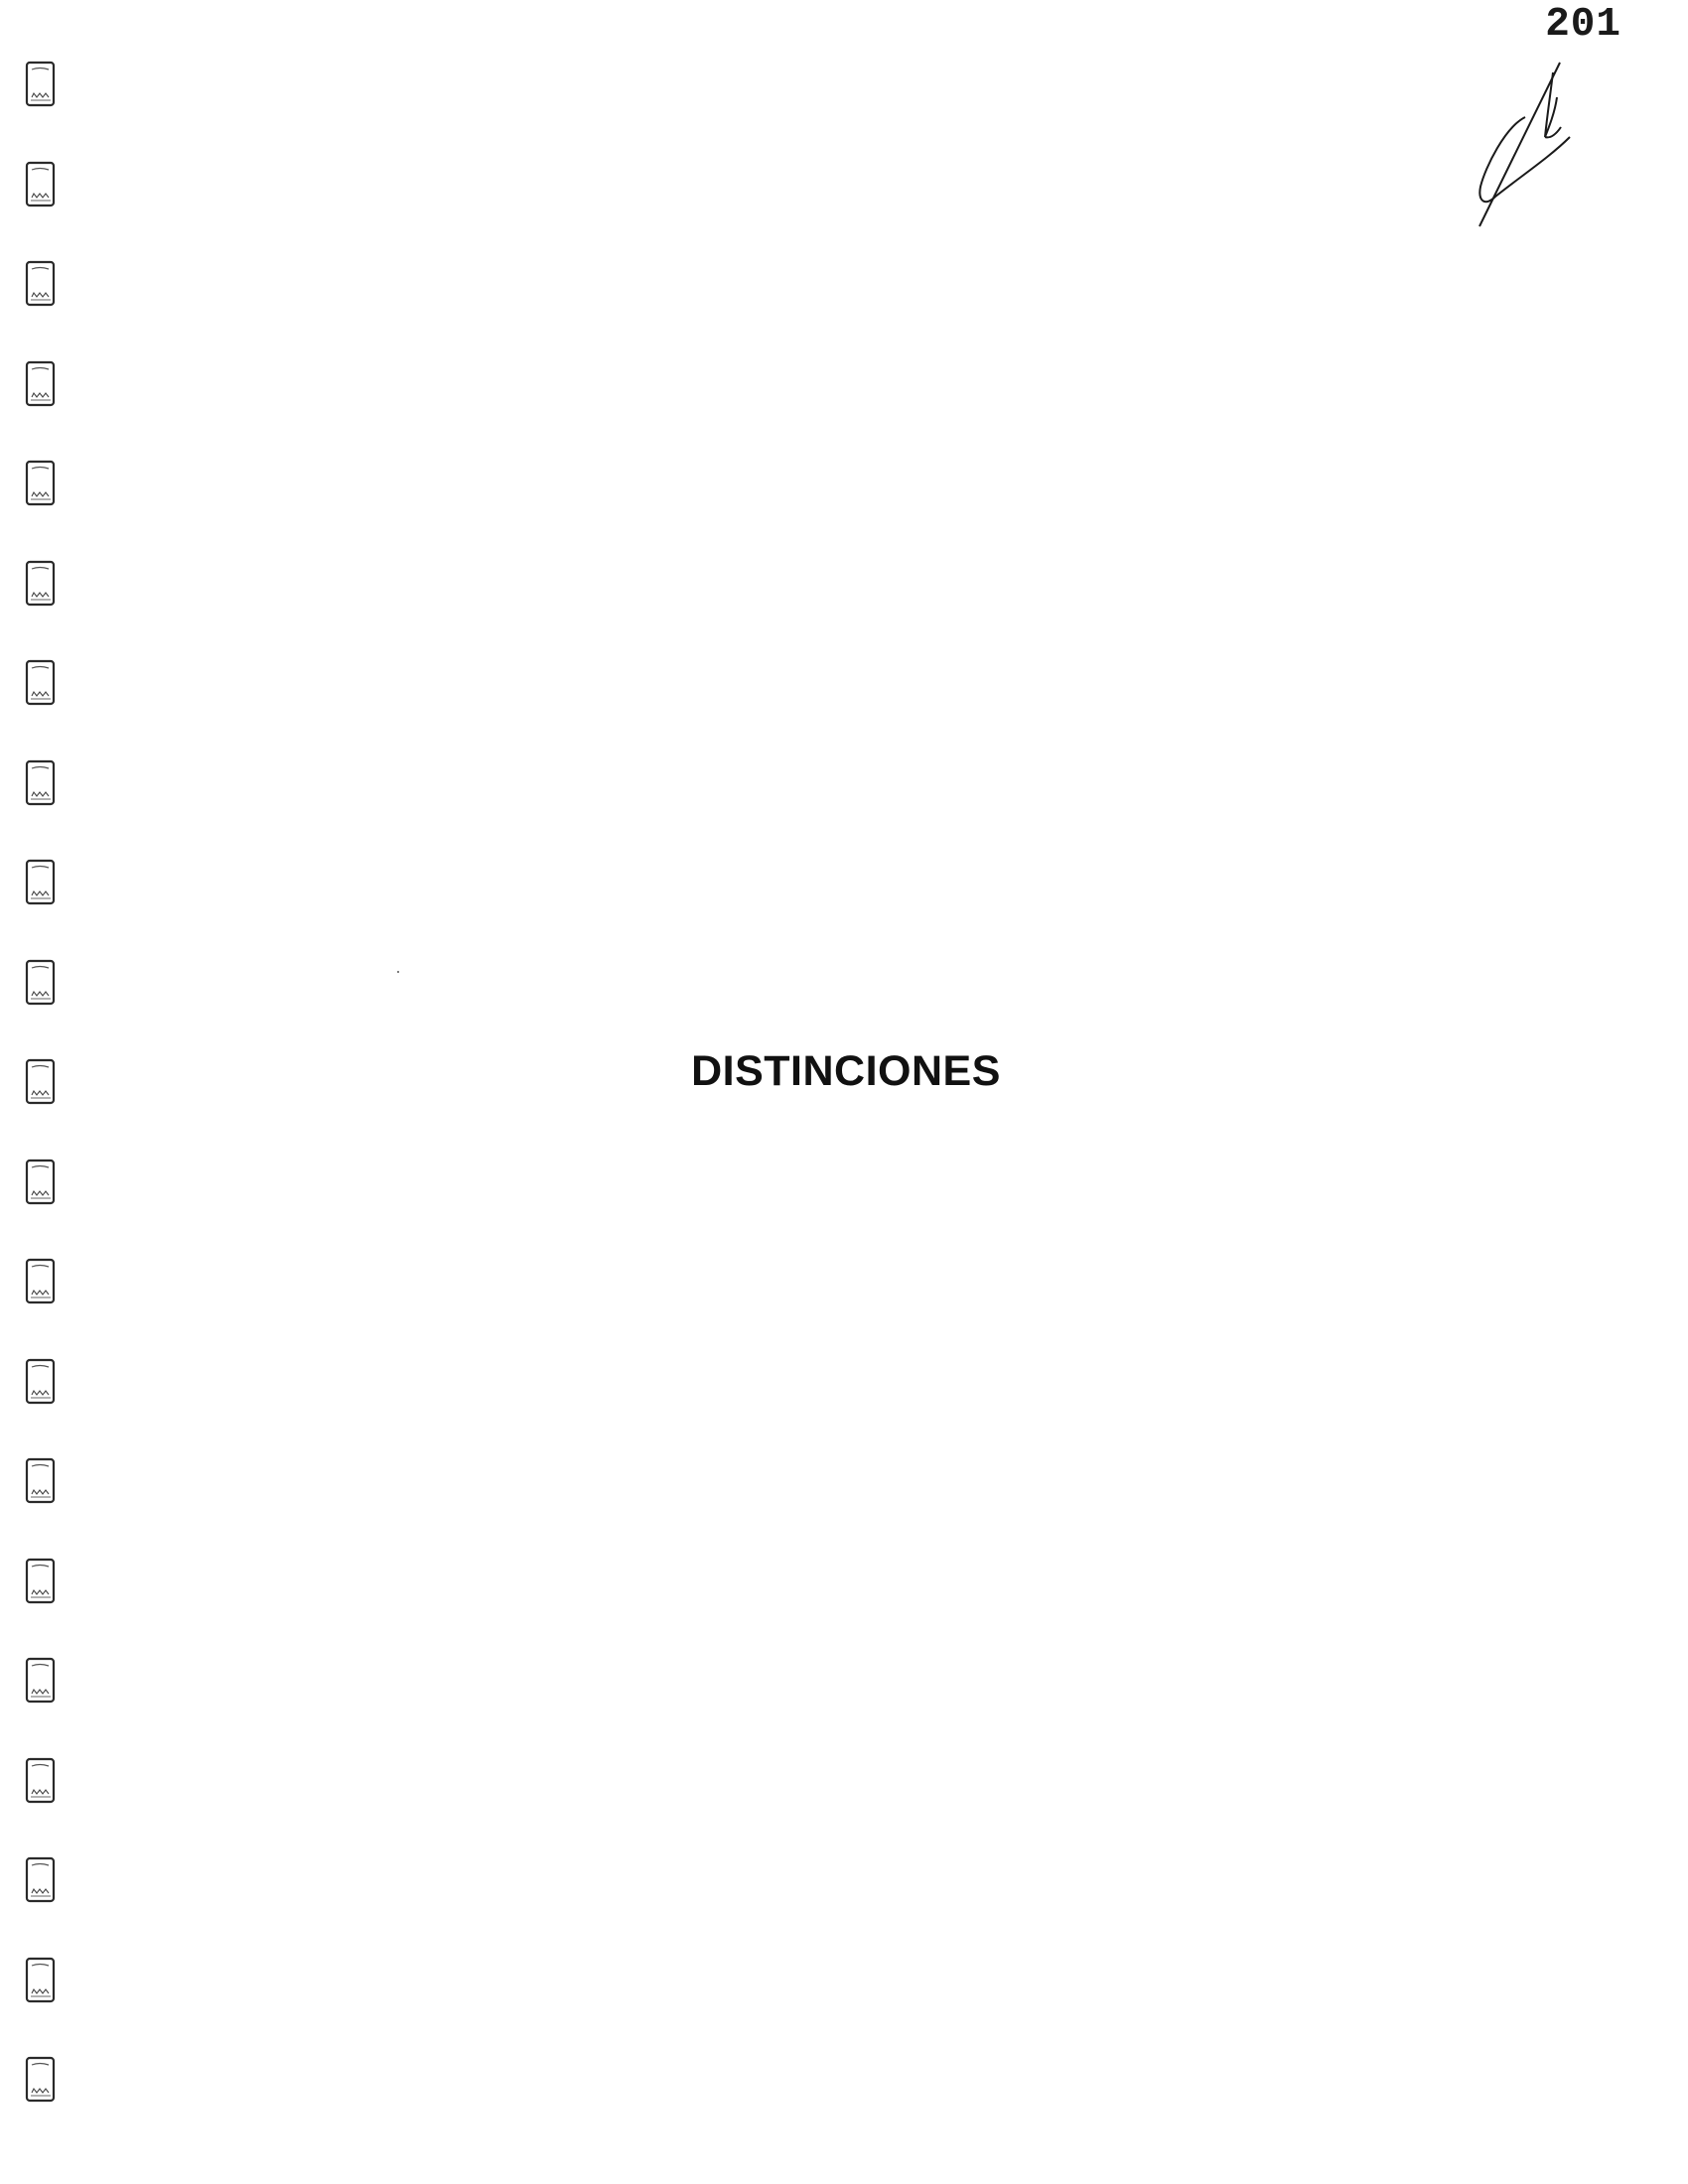  What do you see at coordinates (1583, 25) in the screenshot?
I see `page-number: 201` at bounding box center [1583, 25].